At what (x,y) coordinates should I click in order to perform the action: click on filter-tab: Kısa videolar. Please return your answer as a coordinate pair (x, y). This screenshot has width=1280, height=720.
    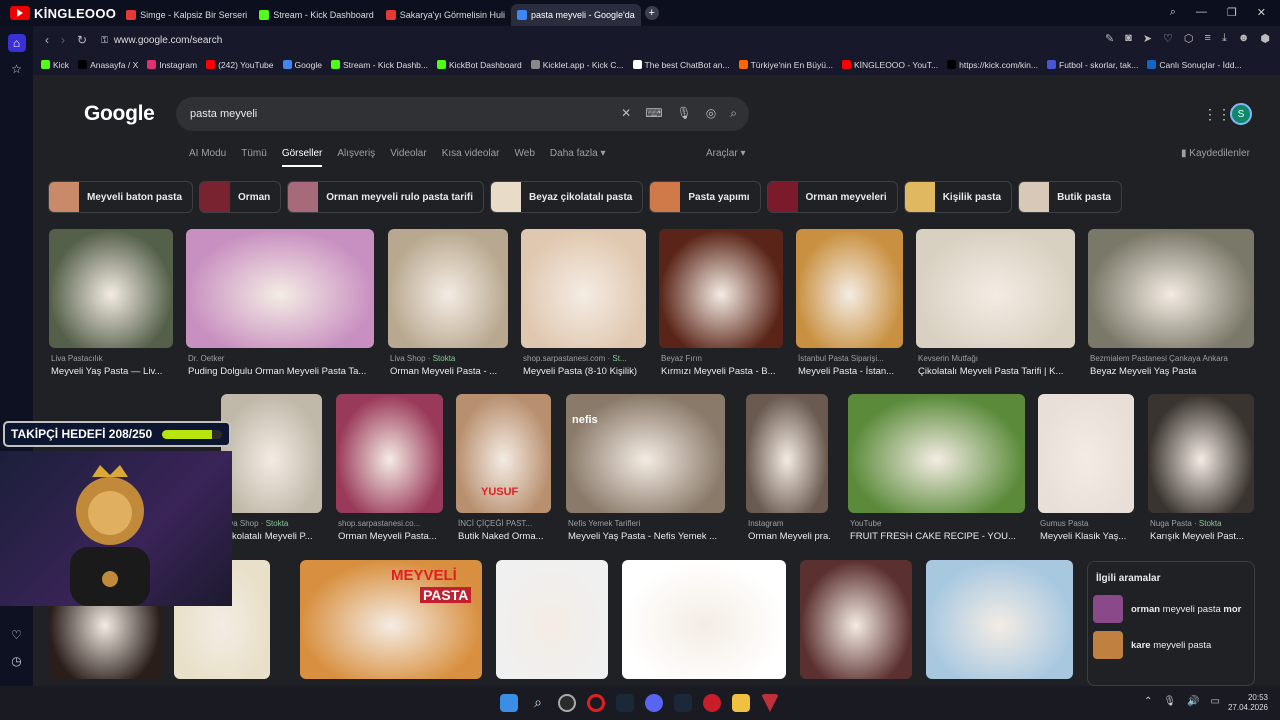
    Looking at the image, I should click on (471, 157).